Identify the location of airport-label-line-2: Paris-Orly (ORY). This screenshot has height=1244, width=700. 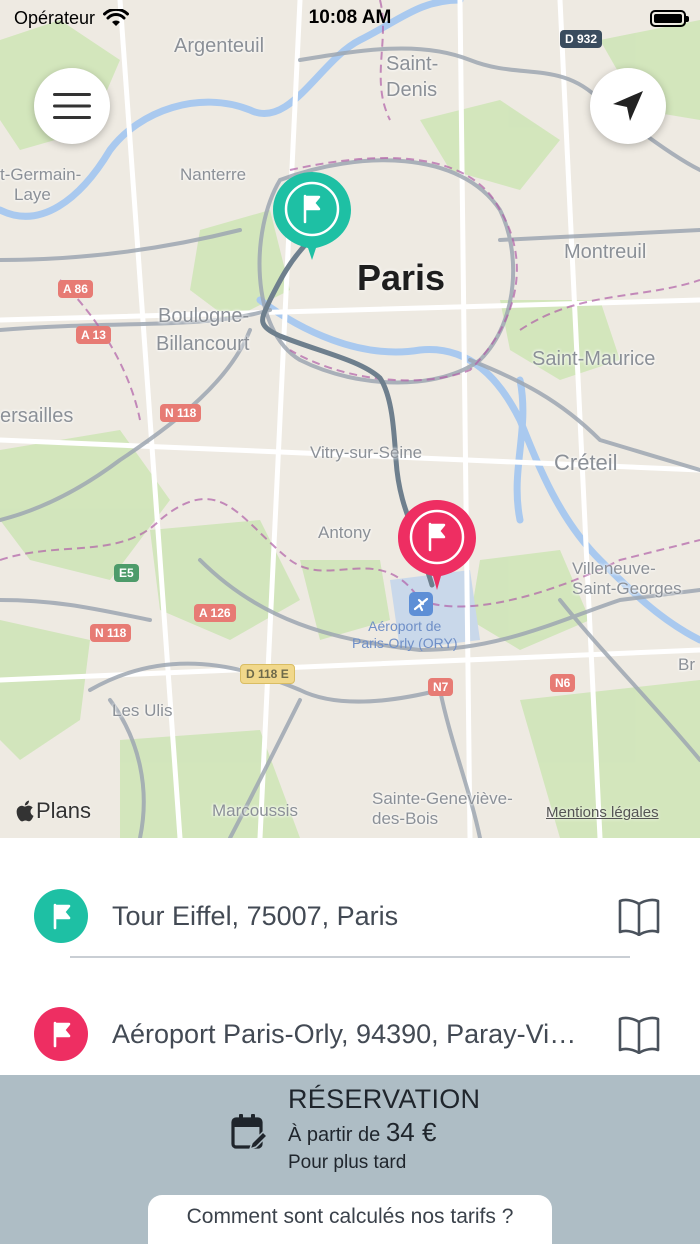
(405, 642).